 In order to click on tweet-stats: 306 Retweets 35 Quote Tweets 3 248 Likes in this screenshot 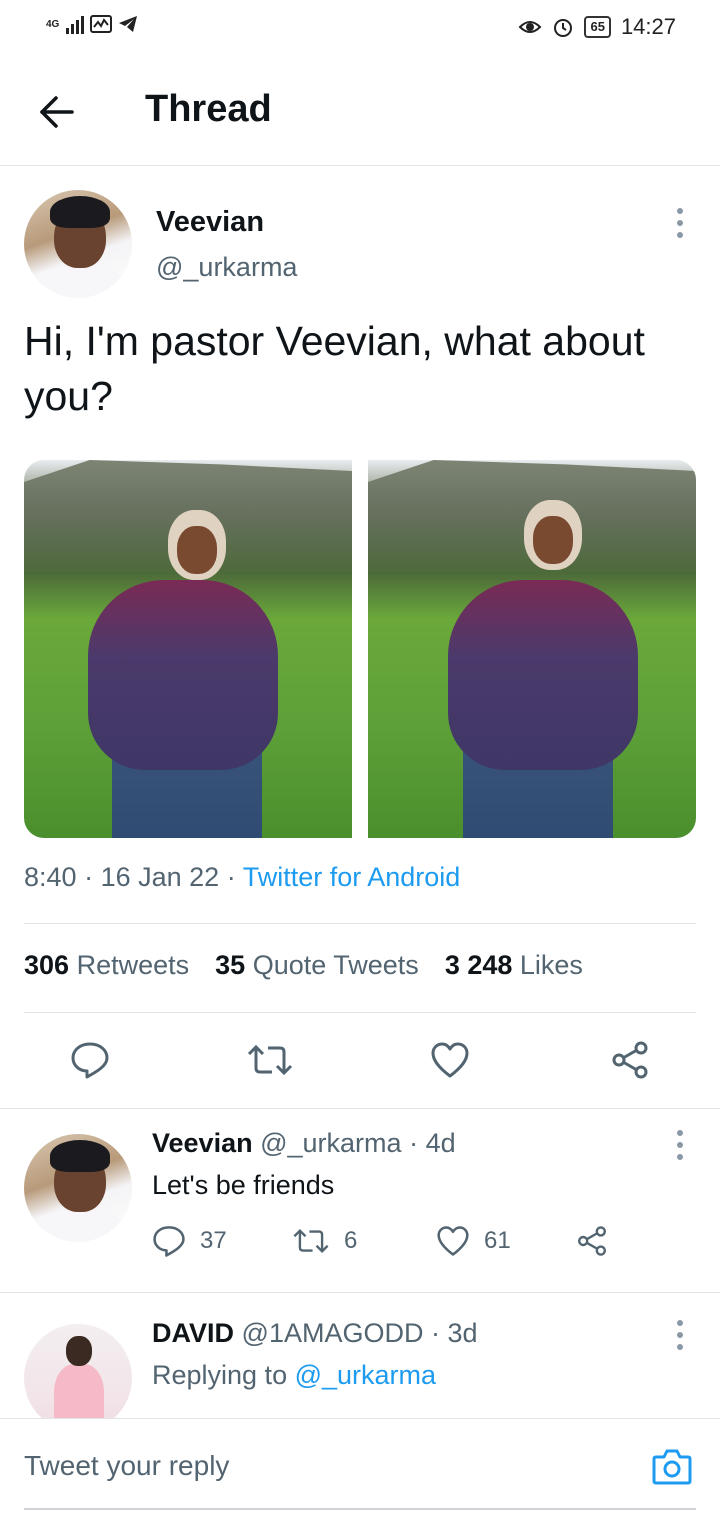, I will do `click(303, 965)`.